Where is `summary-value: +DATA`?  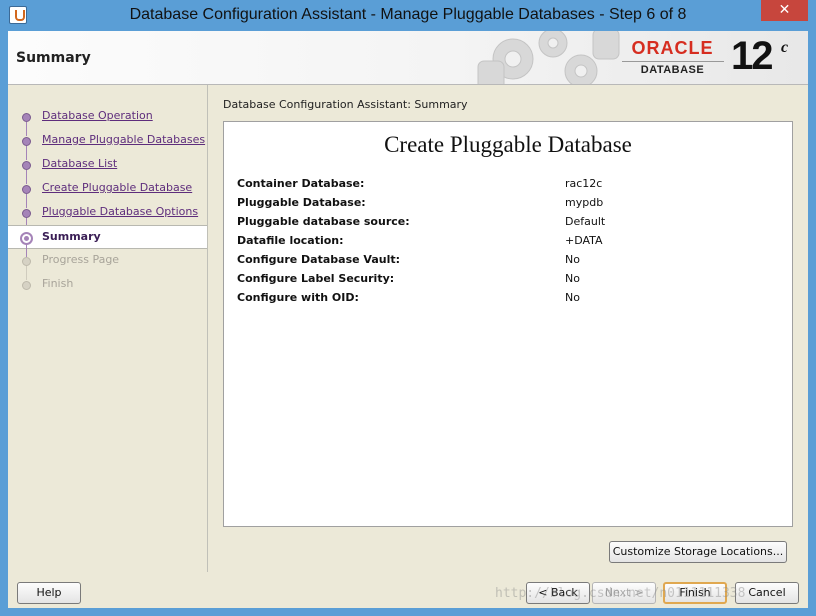
summary-value: +DATA is located at coordinates (584, 240).